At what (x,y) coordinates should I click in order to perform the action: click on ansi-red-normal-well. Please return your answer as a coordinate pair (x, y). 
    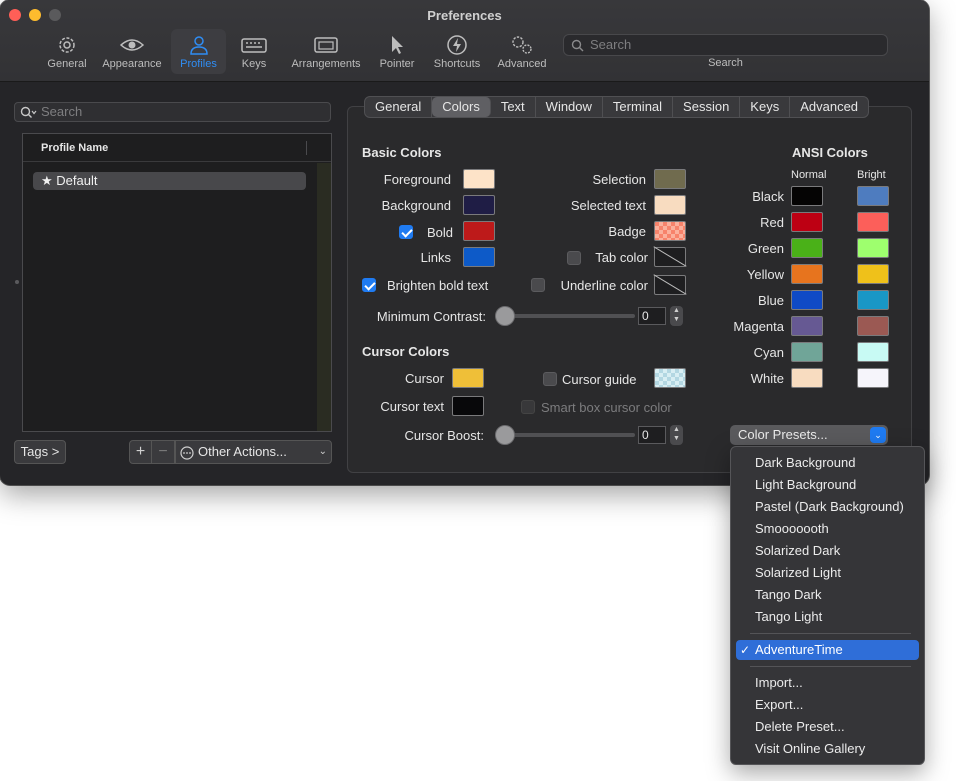
    Looking at the image, I should click on (807, 222).